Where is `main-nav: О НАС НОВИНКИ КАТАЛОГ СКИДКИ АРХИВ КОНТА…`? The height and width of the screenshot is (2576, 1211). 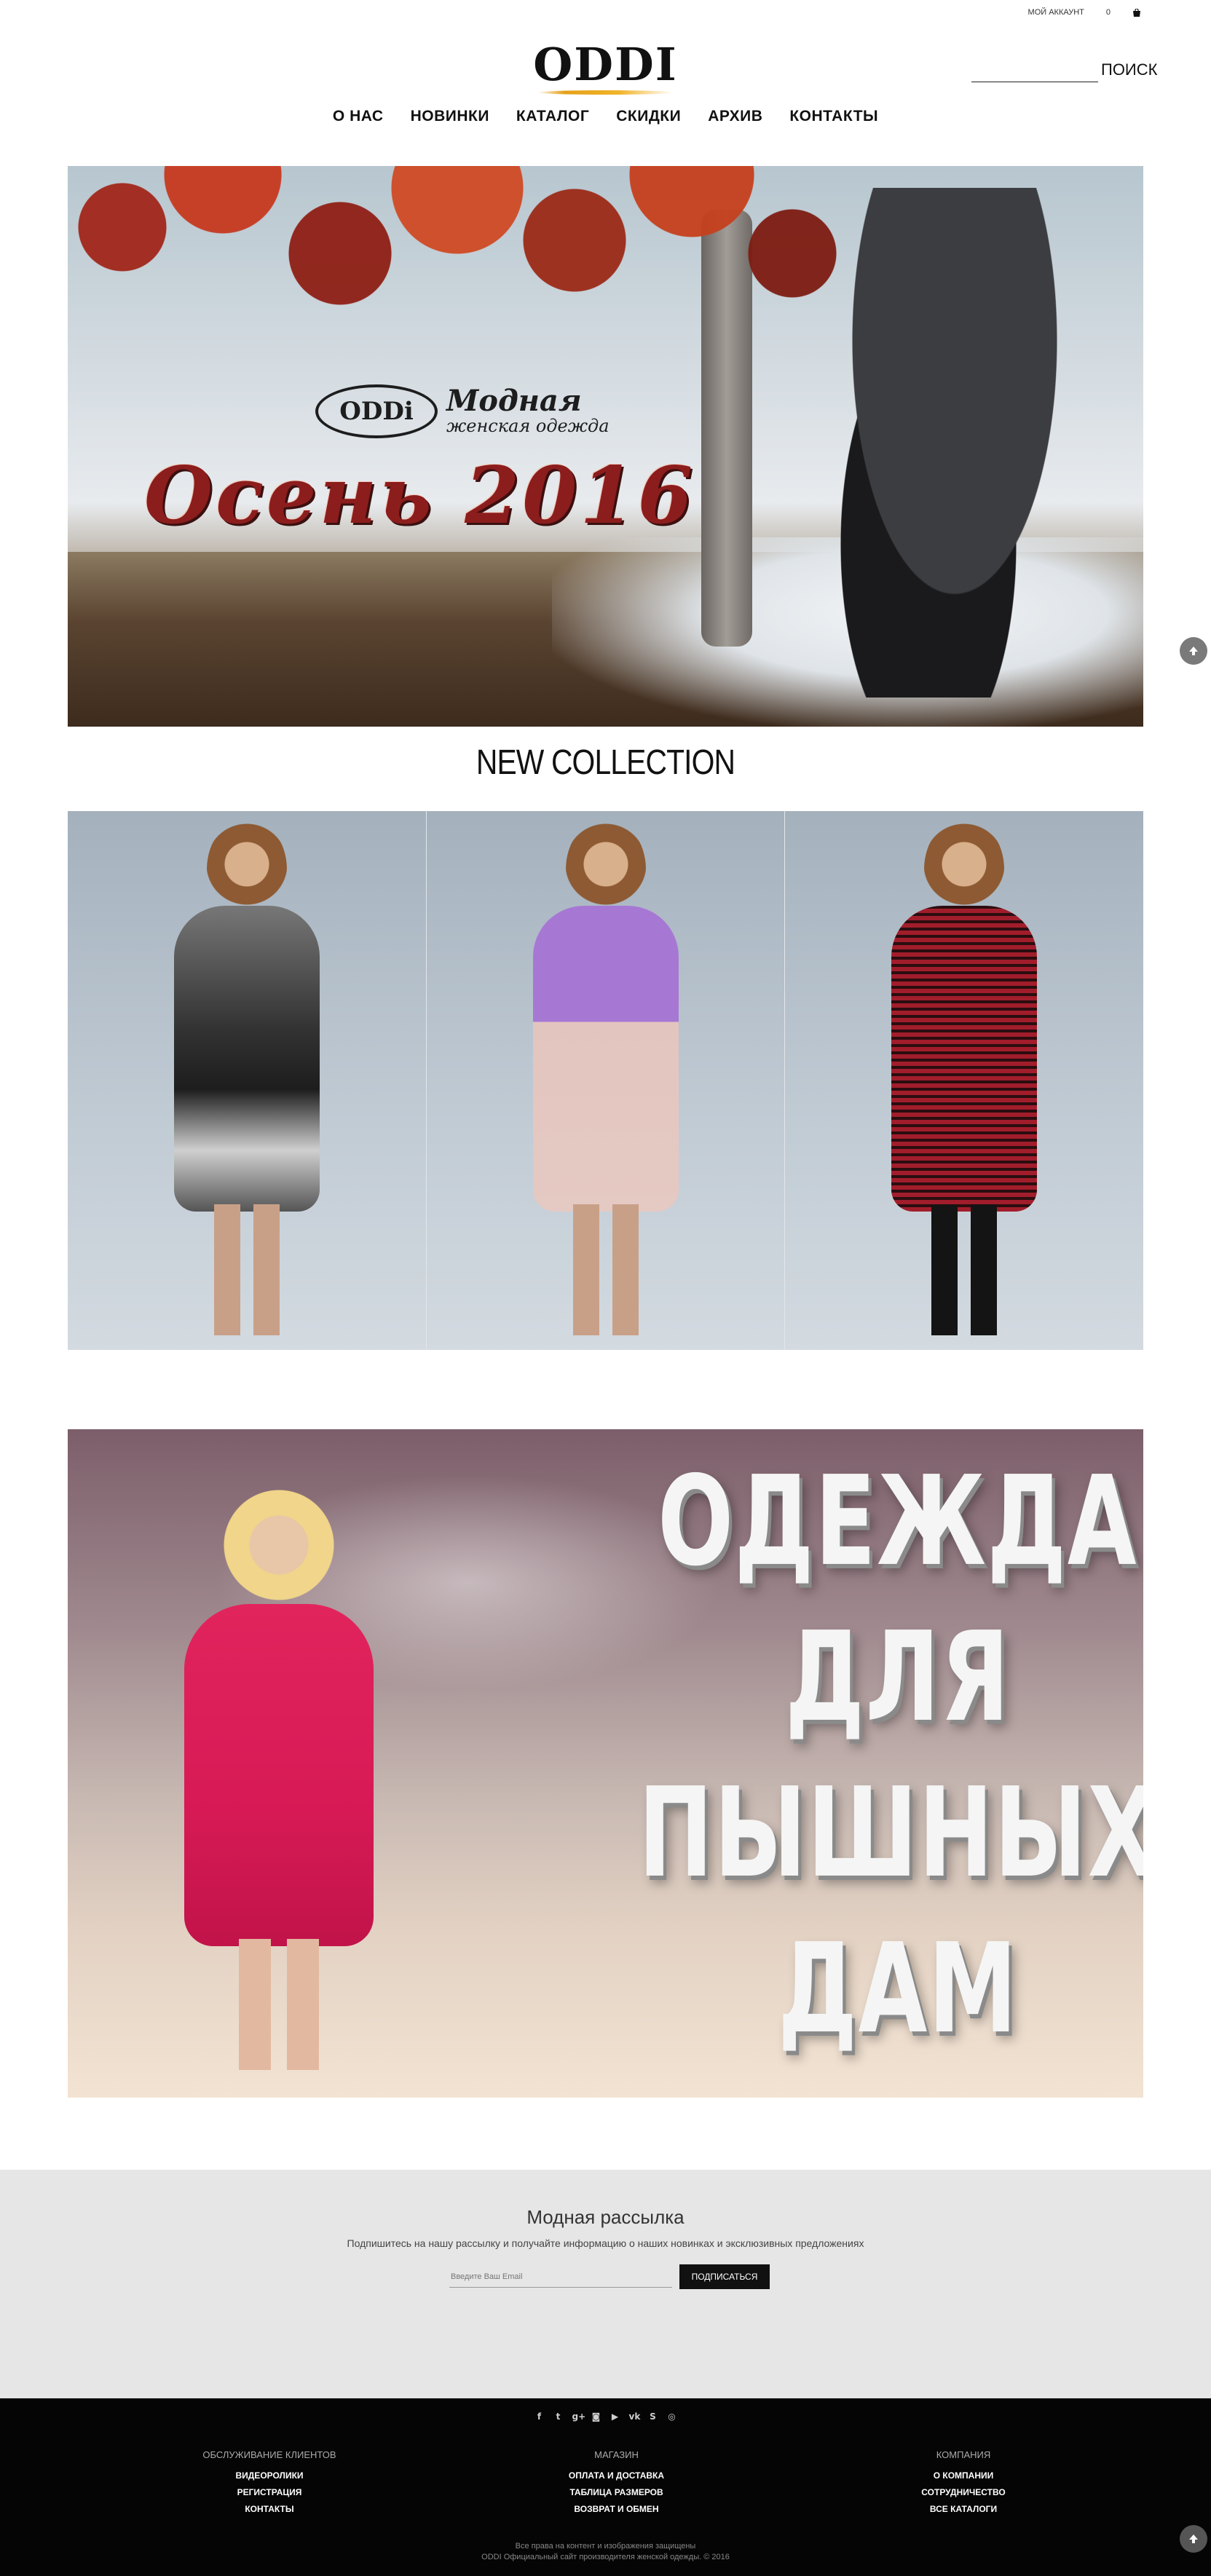
main-nav: О НАС НОВИНКИ КАТАЛОГ СКИДКИ АРХИВ КОНТА… is located at coordinates (605, 116).